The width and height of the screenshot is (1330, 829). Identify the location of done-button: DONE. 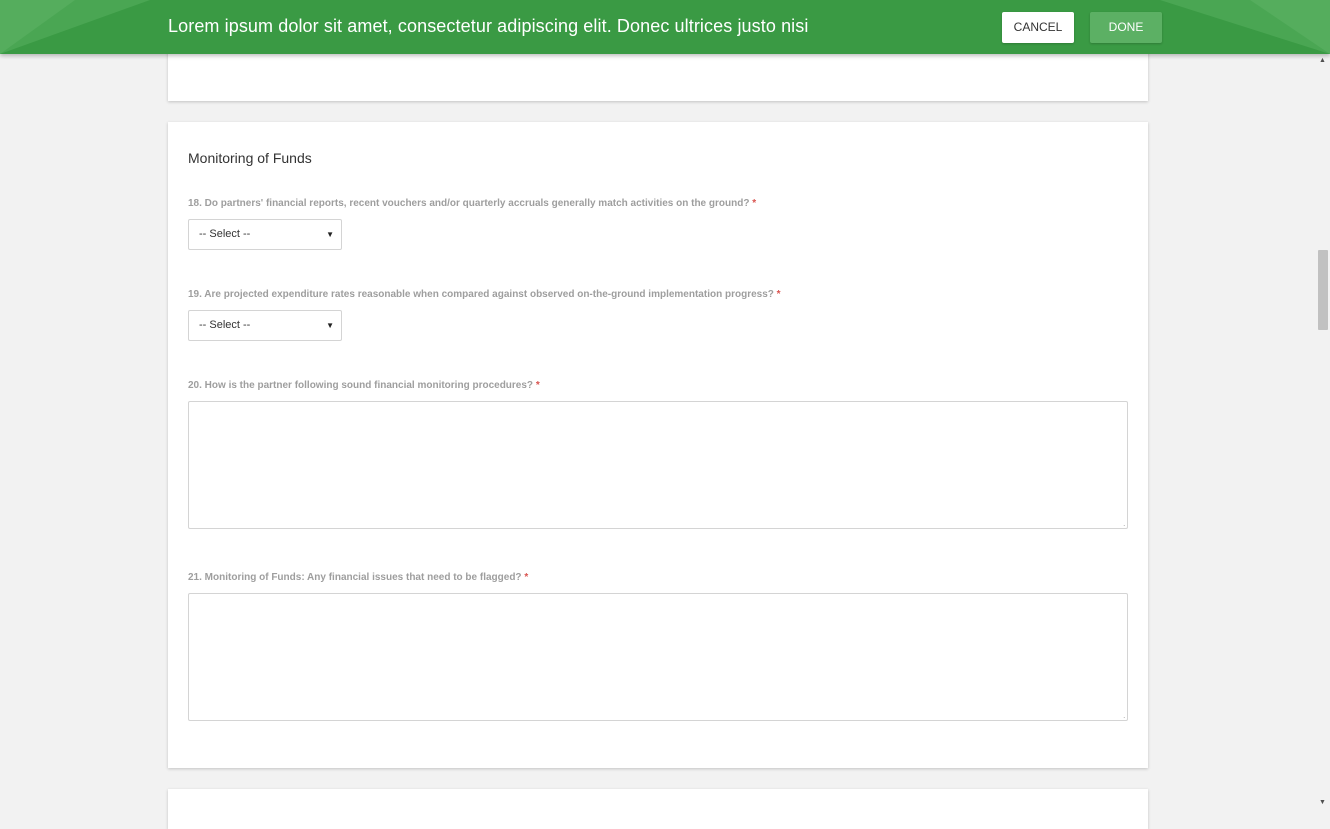
(1126, 27).